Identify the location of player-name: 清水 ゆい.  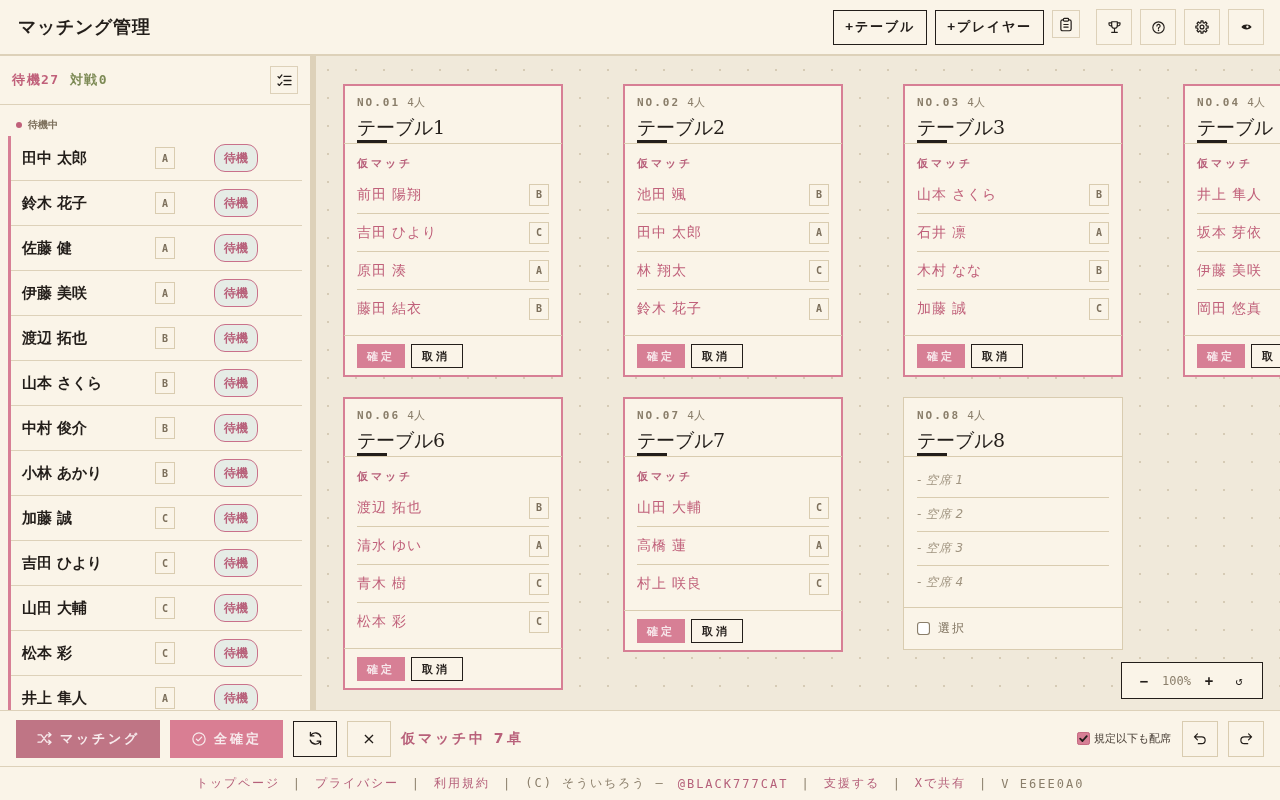
(390, 545).